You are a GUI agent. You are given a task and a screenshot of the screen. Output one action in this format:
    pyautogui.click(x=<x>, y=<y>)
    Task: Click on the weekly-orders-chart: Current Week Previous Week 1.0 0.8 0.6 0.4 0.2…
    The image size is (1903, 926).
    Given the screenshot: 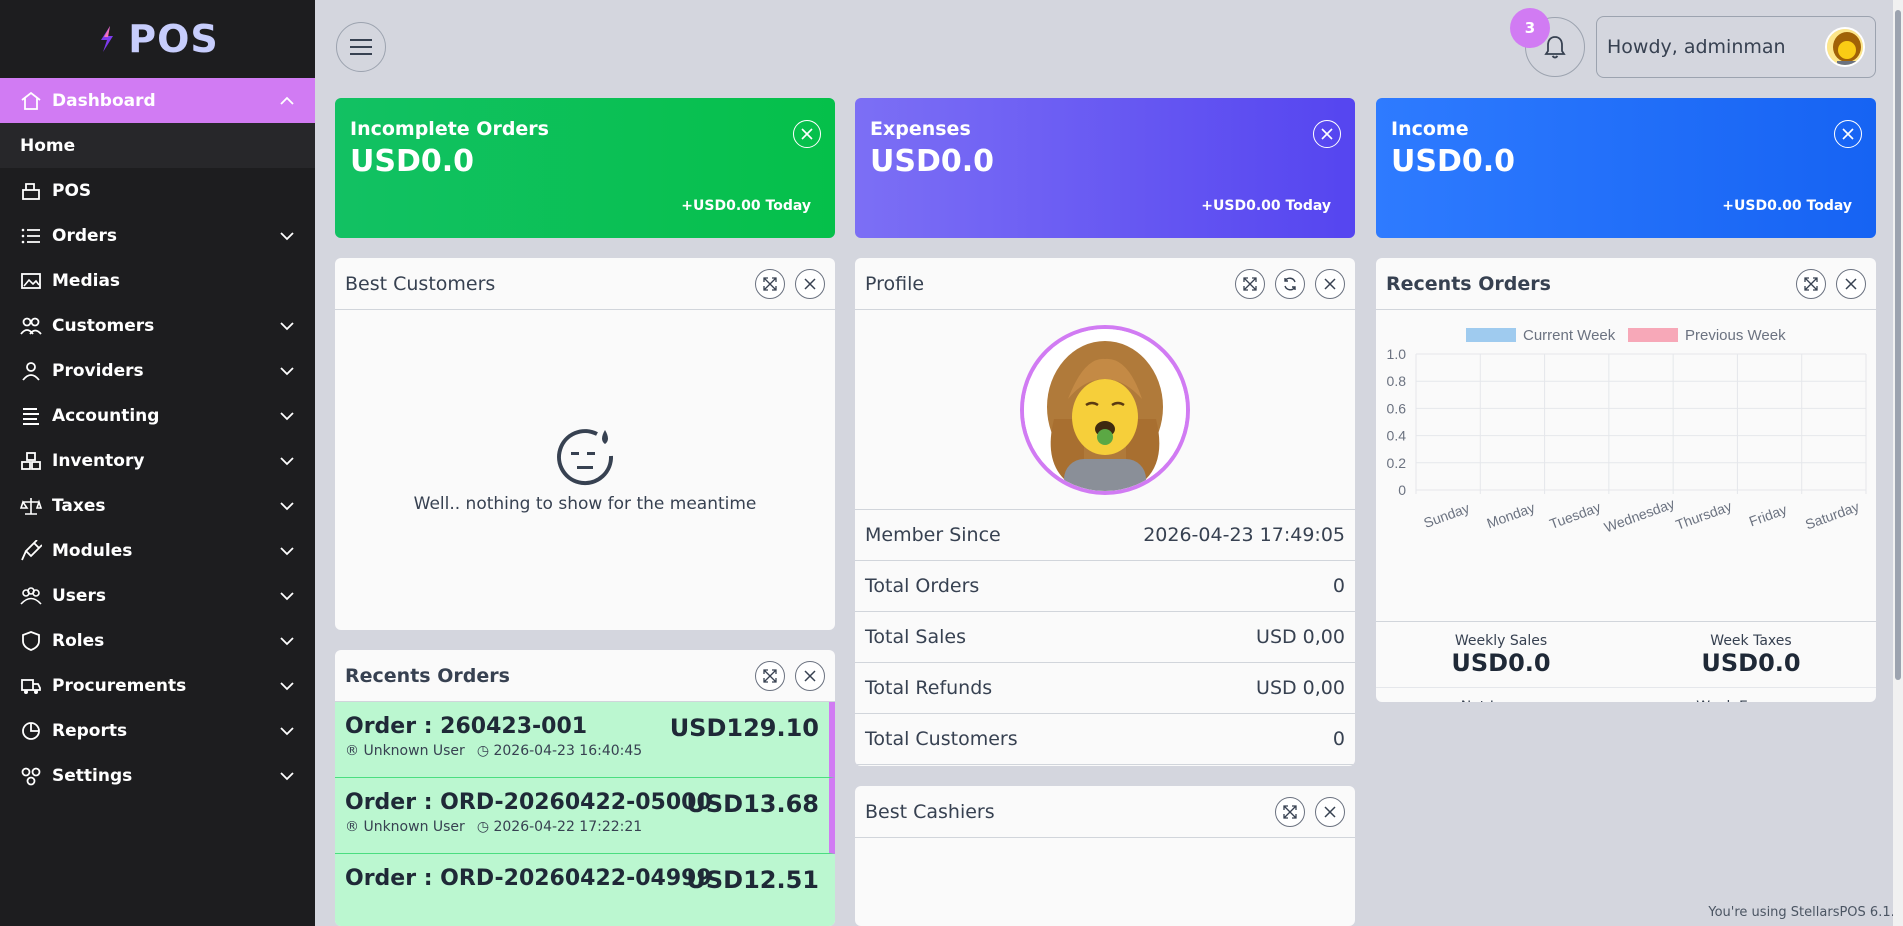 What is the action you would take?
    pyautogui.click(x=1627, y=431)
    